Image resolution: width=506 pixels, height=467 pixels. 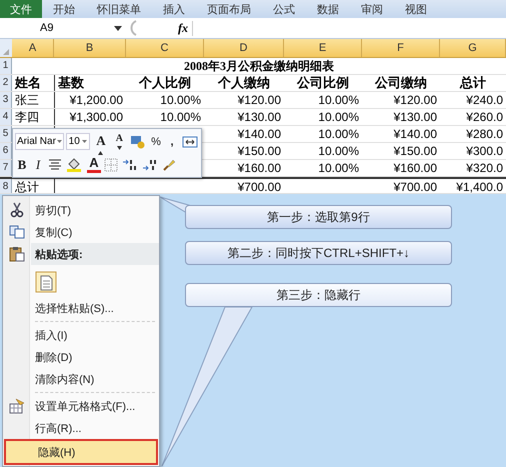 What do you see at coordinates (81, 379) in the screenshot?
I see `menu-item: 清除内容(N)` at bounding box center [81, 379].